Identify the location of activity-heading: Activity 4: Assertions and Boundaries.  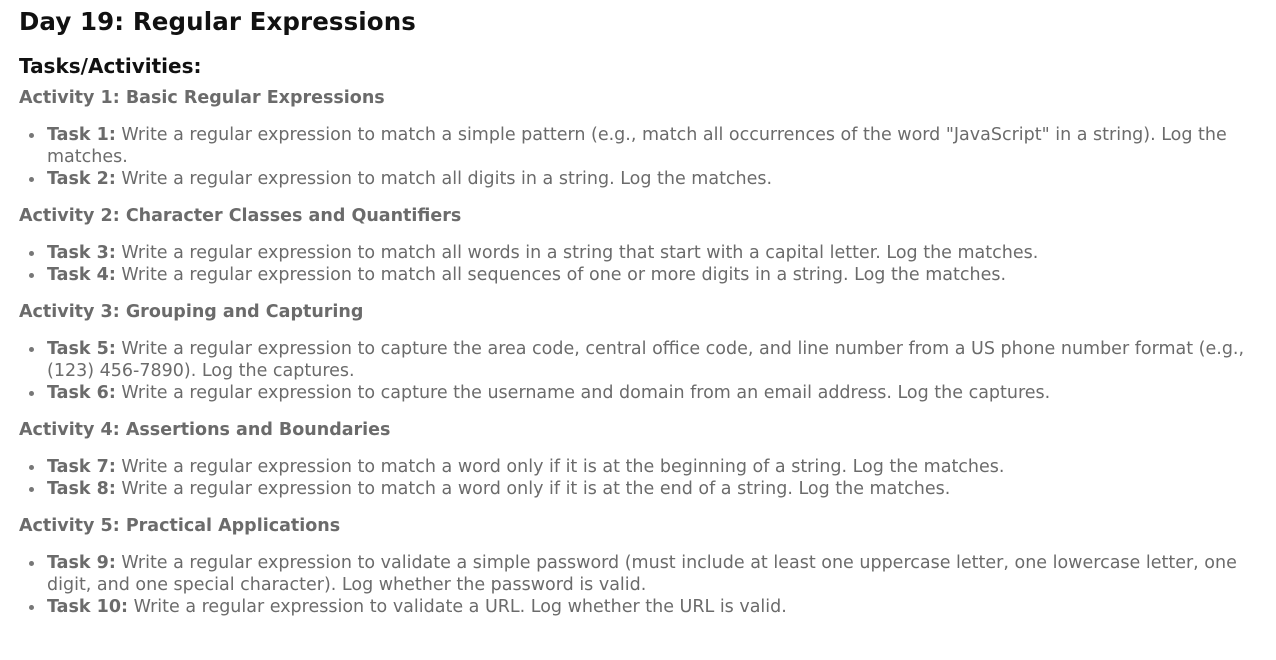
(205, 430).